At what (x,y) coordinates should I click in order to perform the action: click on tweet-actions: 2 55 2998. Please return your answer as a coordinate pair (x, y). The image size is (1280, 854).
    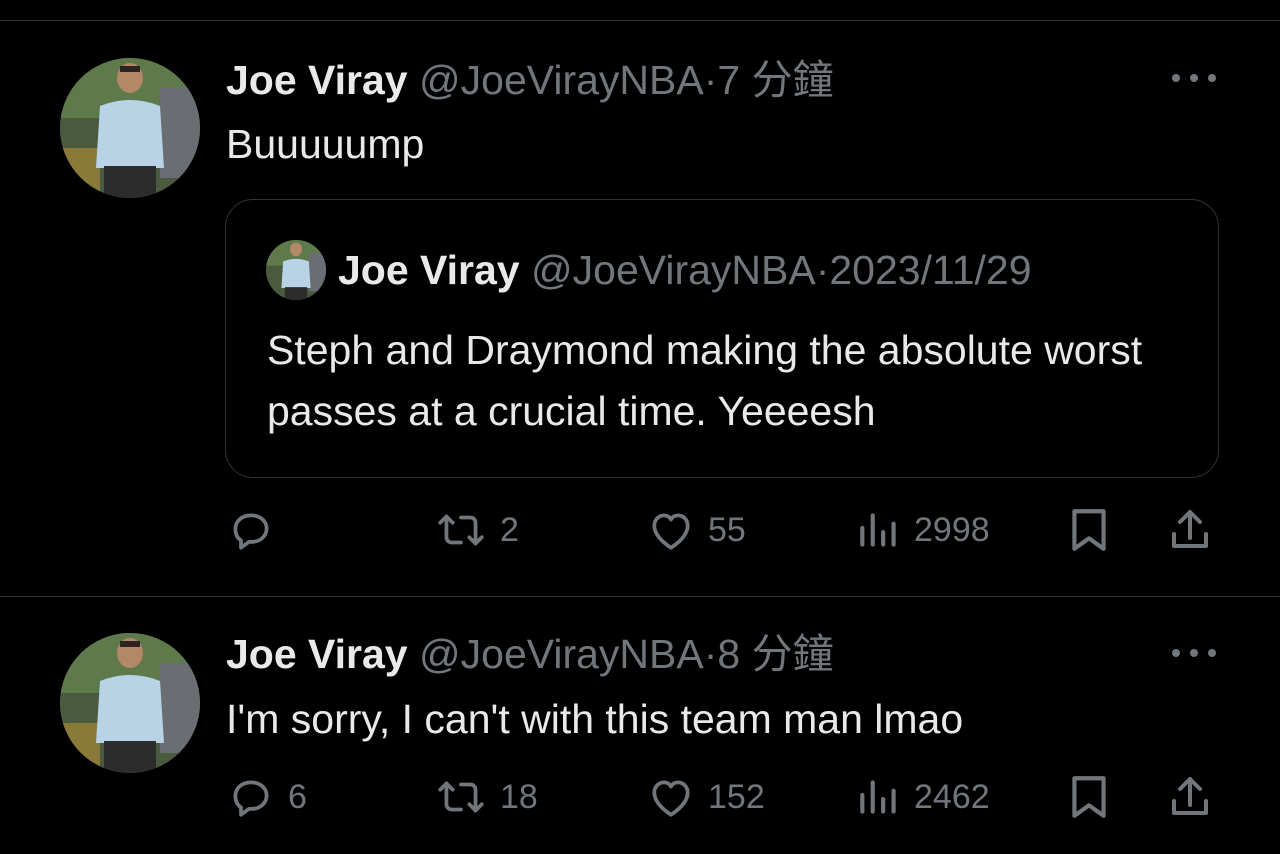
    Looking at the image, I should click on (640, 530).